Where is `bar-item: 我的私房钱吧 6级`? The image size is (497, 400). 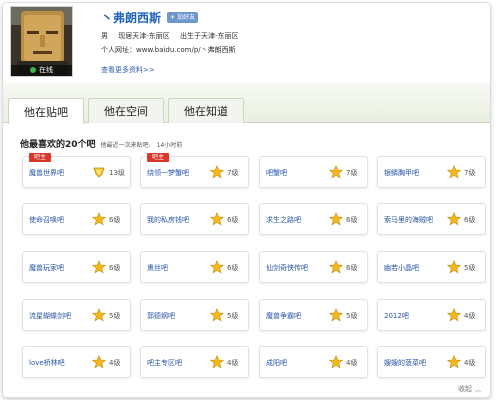 bar-item: 我的私房钱吧 6级 is located at coordinates (194, 219).